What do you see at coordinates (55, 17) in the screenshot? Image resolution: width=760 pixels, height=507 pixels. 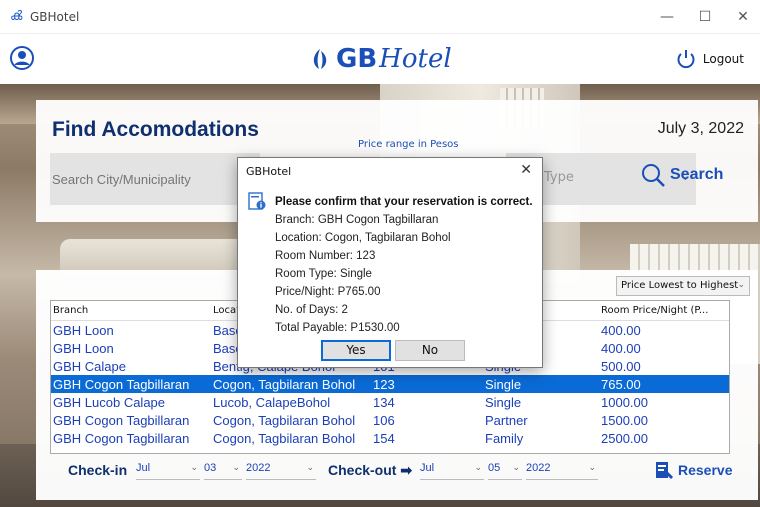 I see `window-title: GBHotel` at bounding box center [55, 17].